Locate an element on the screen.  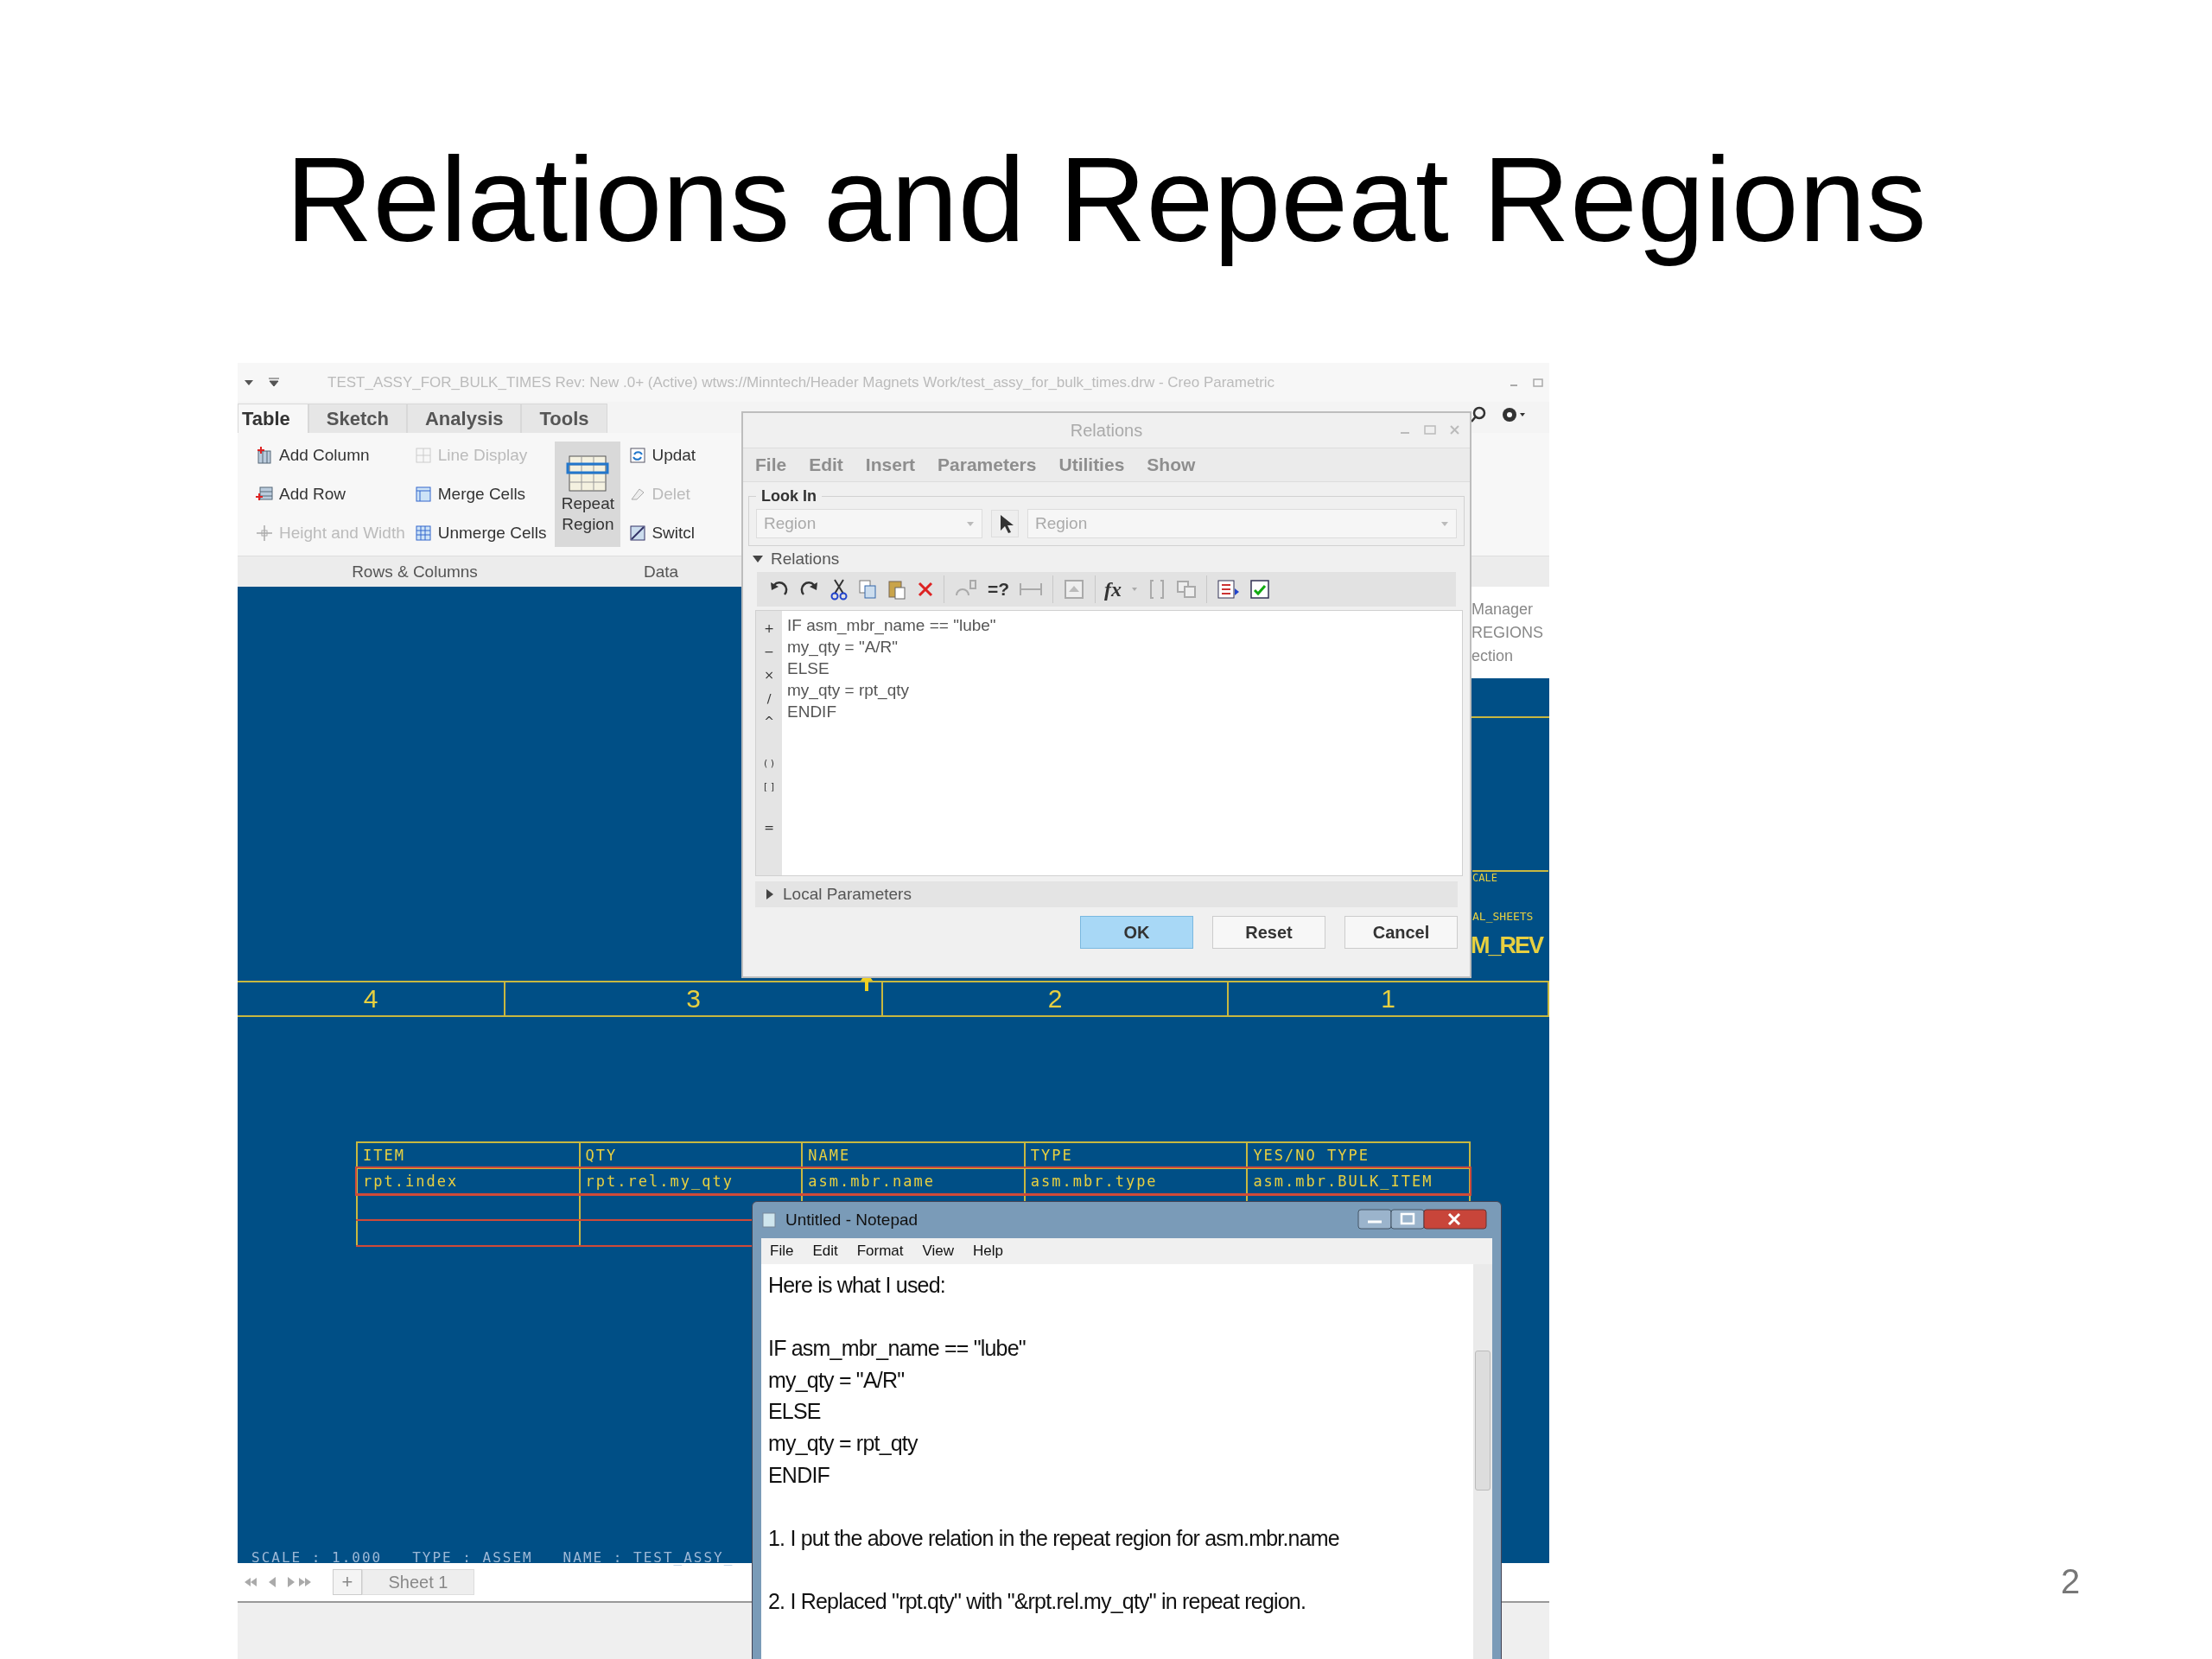
table-cell: rpt.index is located at coordinates (468, 1181).